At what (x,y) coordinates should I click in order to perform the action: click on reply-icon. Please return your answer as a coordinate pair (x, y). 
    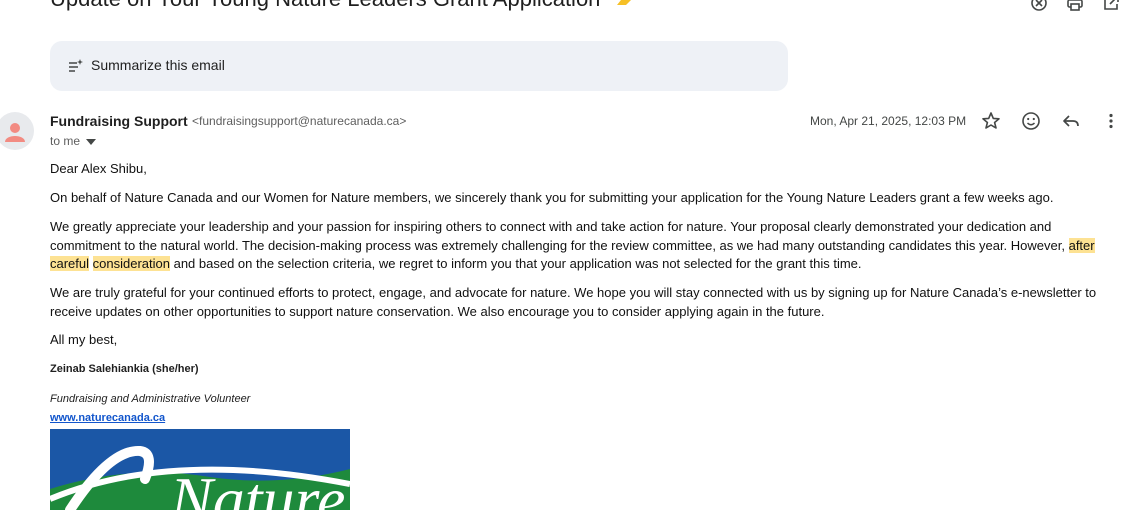
    Looking at the image, I should click on (1071, 121).